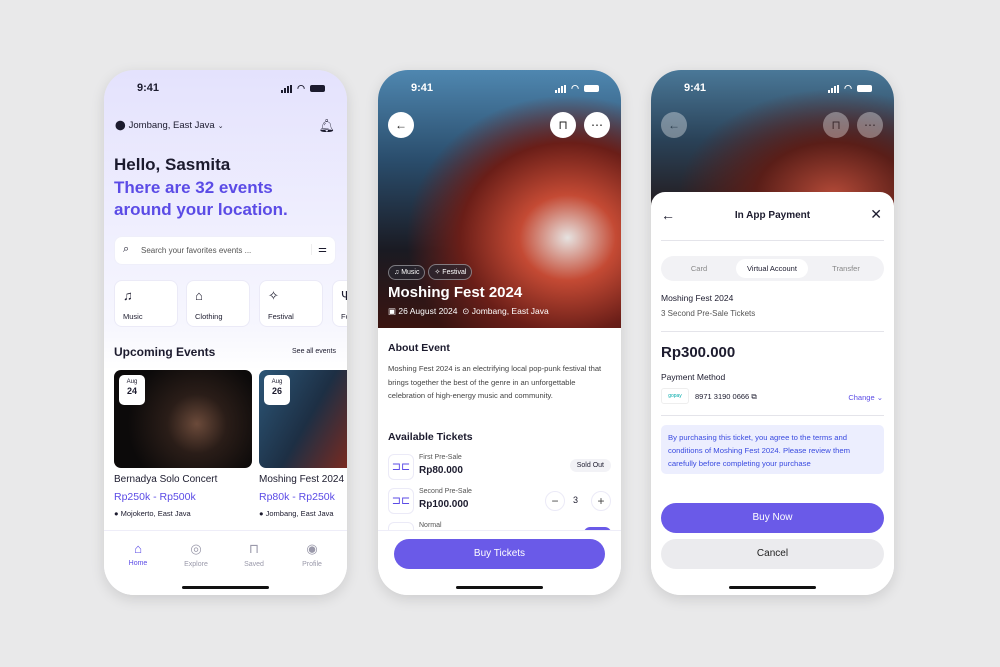  I want to click on filter-icon: ⚌, so click(319, 249).